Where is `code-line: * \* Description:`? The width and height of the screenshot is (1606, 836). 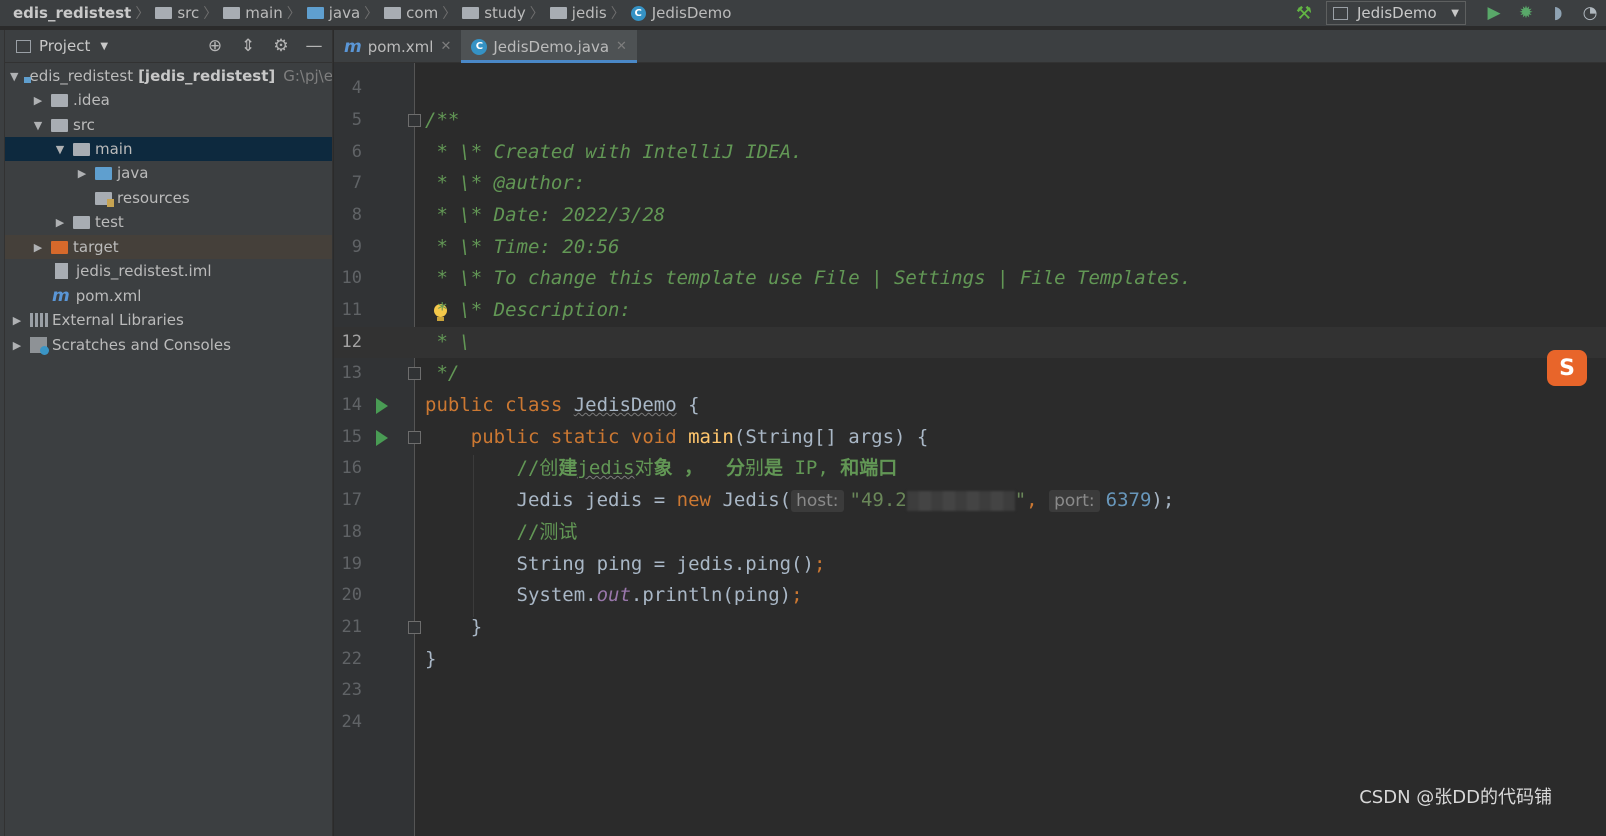 code-line: * \* Description: is located at coordinates (528, 310).